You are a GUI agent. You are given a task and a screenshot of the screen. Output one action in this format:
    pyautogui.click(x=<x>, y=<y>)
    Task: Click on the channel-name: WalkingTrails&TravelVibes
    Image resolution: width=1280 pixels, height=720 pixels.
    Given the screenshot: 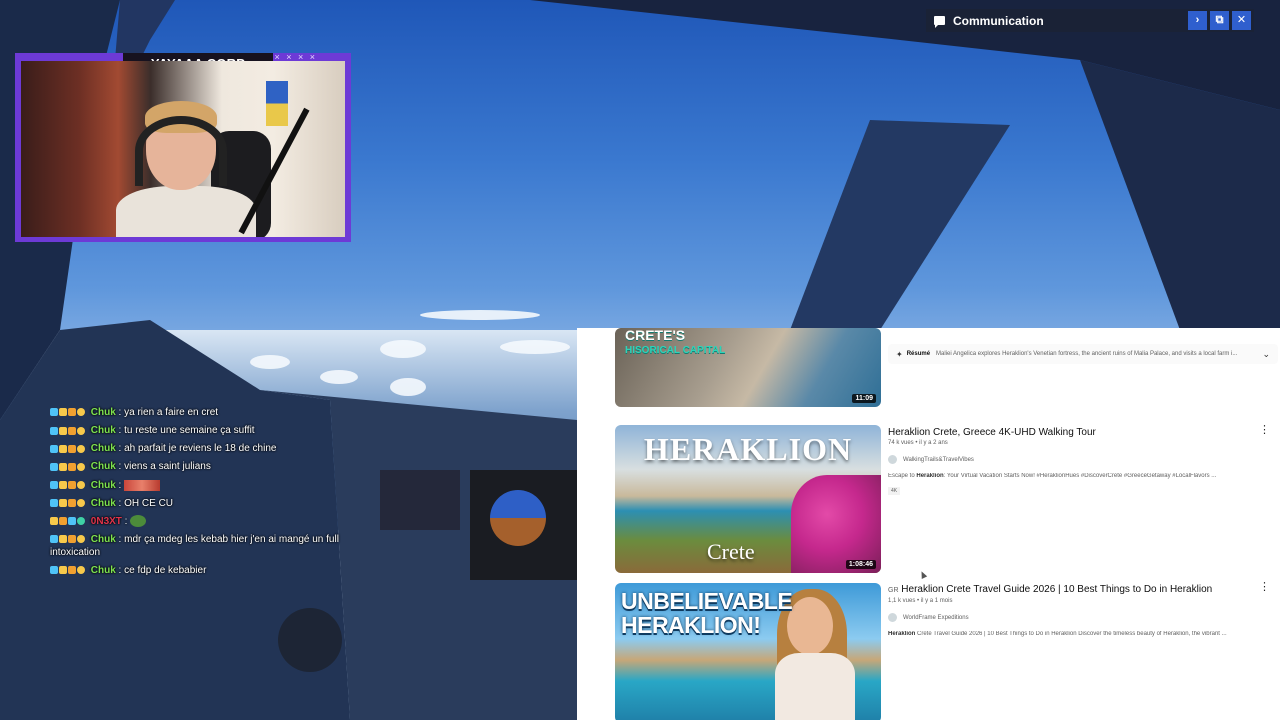 What is the action you would take?
    pyautogui.click(x=938, y=460)
    